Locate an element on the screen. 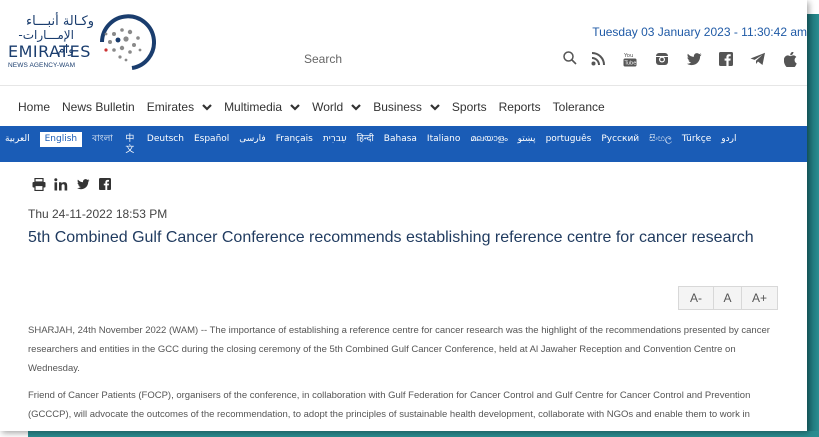  nav-item-sports: Sports is located at coordinates (469, 107).